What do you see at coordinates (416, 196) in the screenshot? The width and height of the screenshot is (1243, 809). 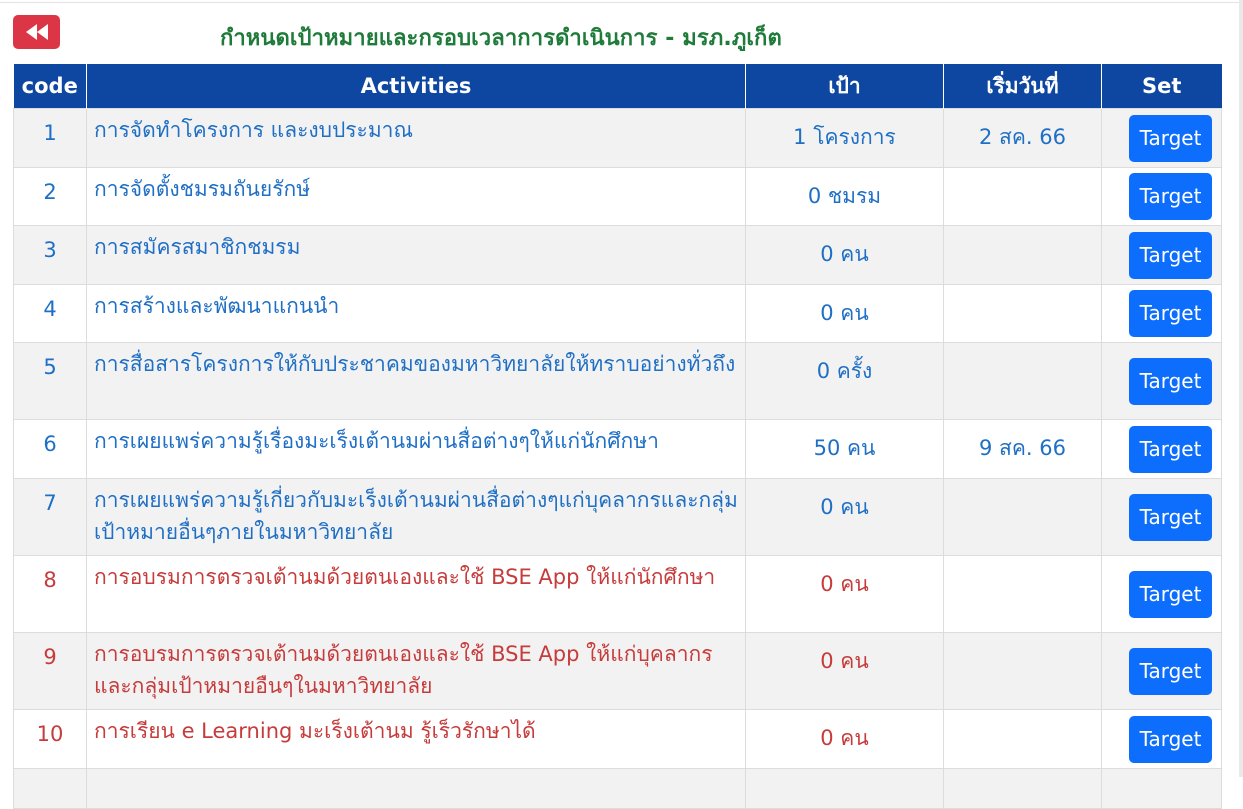 I see `row-activity: การจัดตั้งชมรมถันยรักษ์` at bounding box center [416, 196].